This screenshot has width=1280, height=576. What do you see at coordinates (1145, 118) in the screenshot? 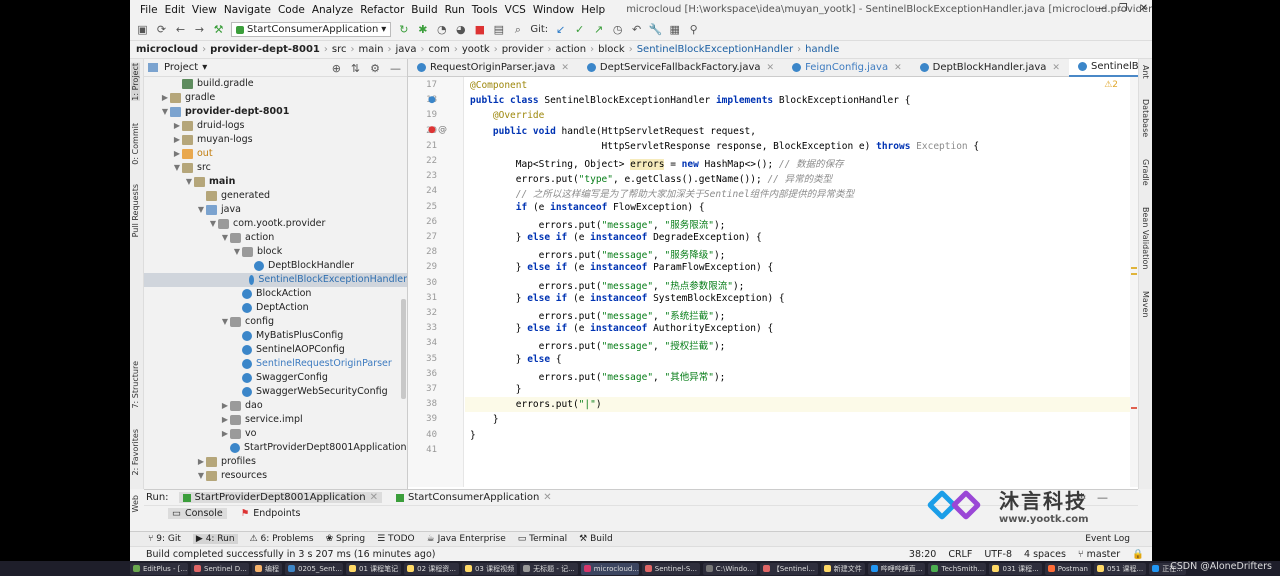
I see `tool-window-database: Database` at bounding box center [1145, 118].